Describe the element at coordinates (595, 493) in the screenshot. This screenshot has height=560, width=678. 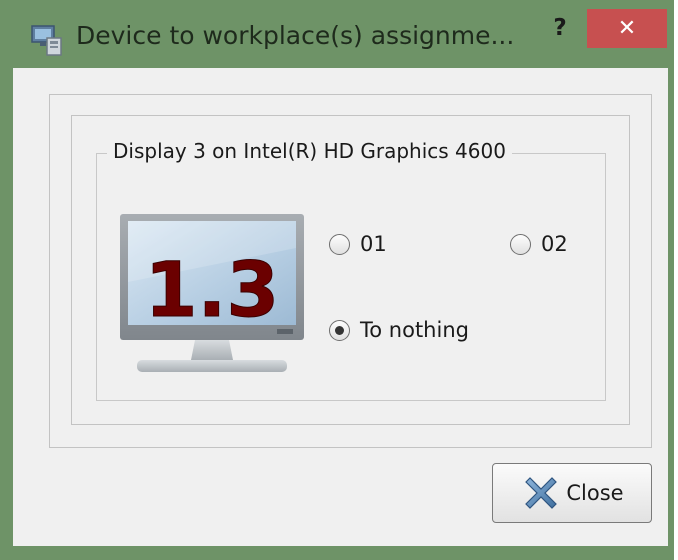
I see `close-button-label: Close` at that location.